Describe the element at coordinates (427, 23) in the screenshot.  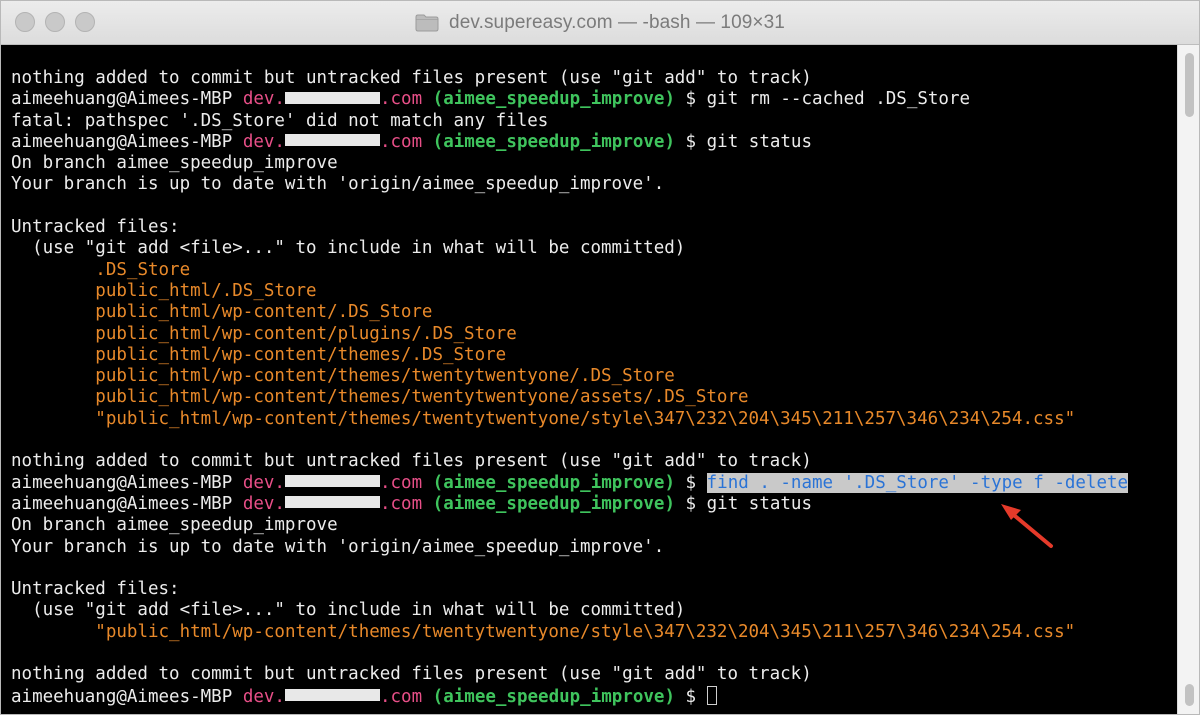
I see `folder-icon` at that location.